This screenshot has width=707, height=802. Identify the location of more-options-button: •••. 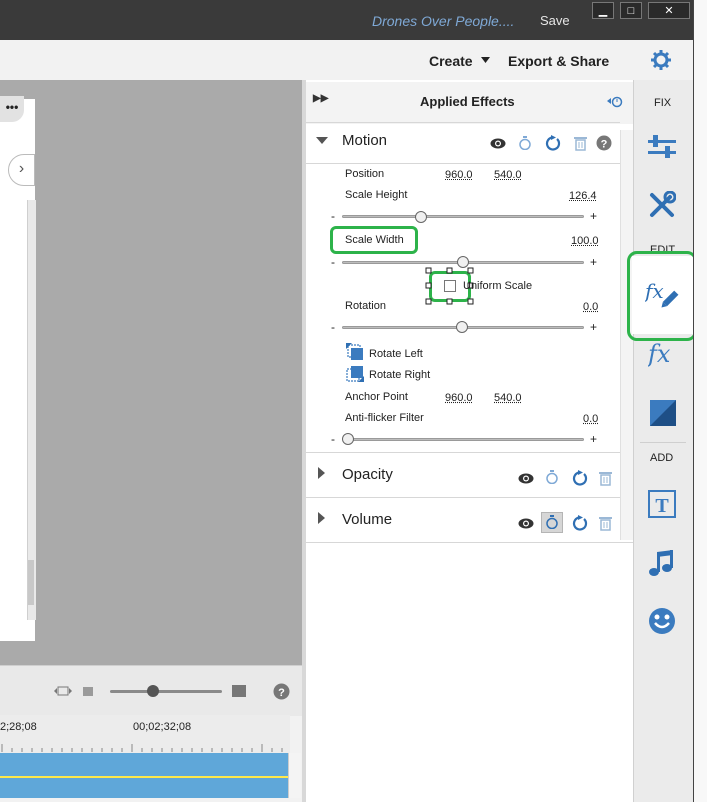
(12, 109).